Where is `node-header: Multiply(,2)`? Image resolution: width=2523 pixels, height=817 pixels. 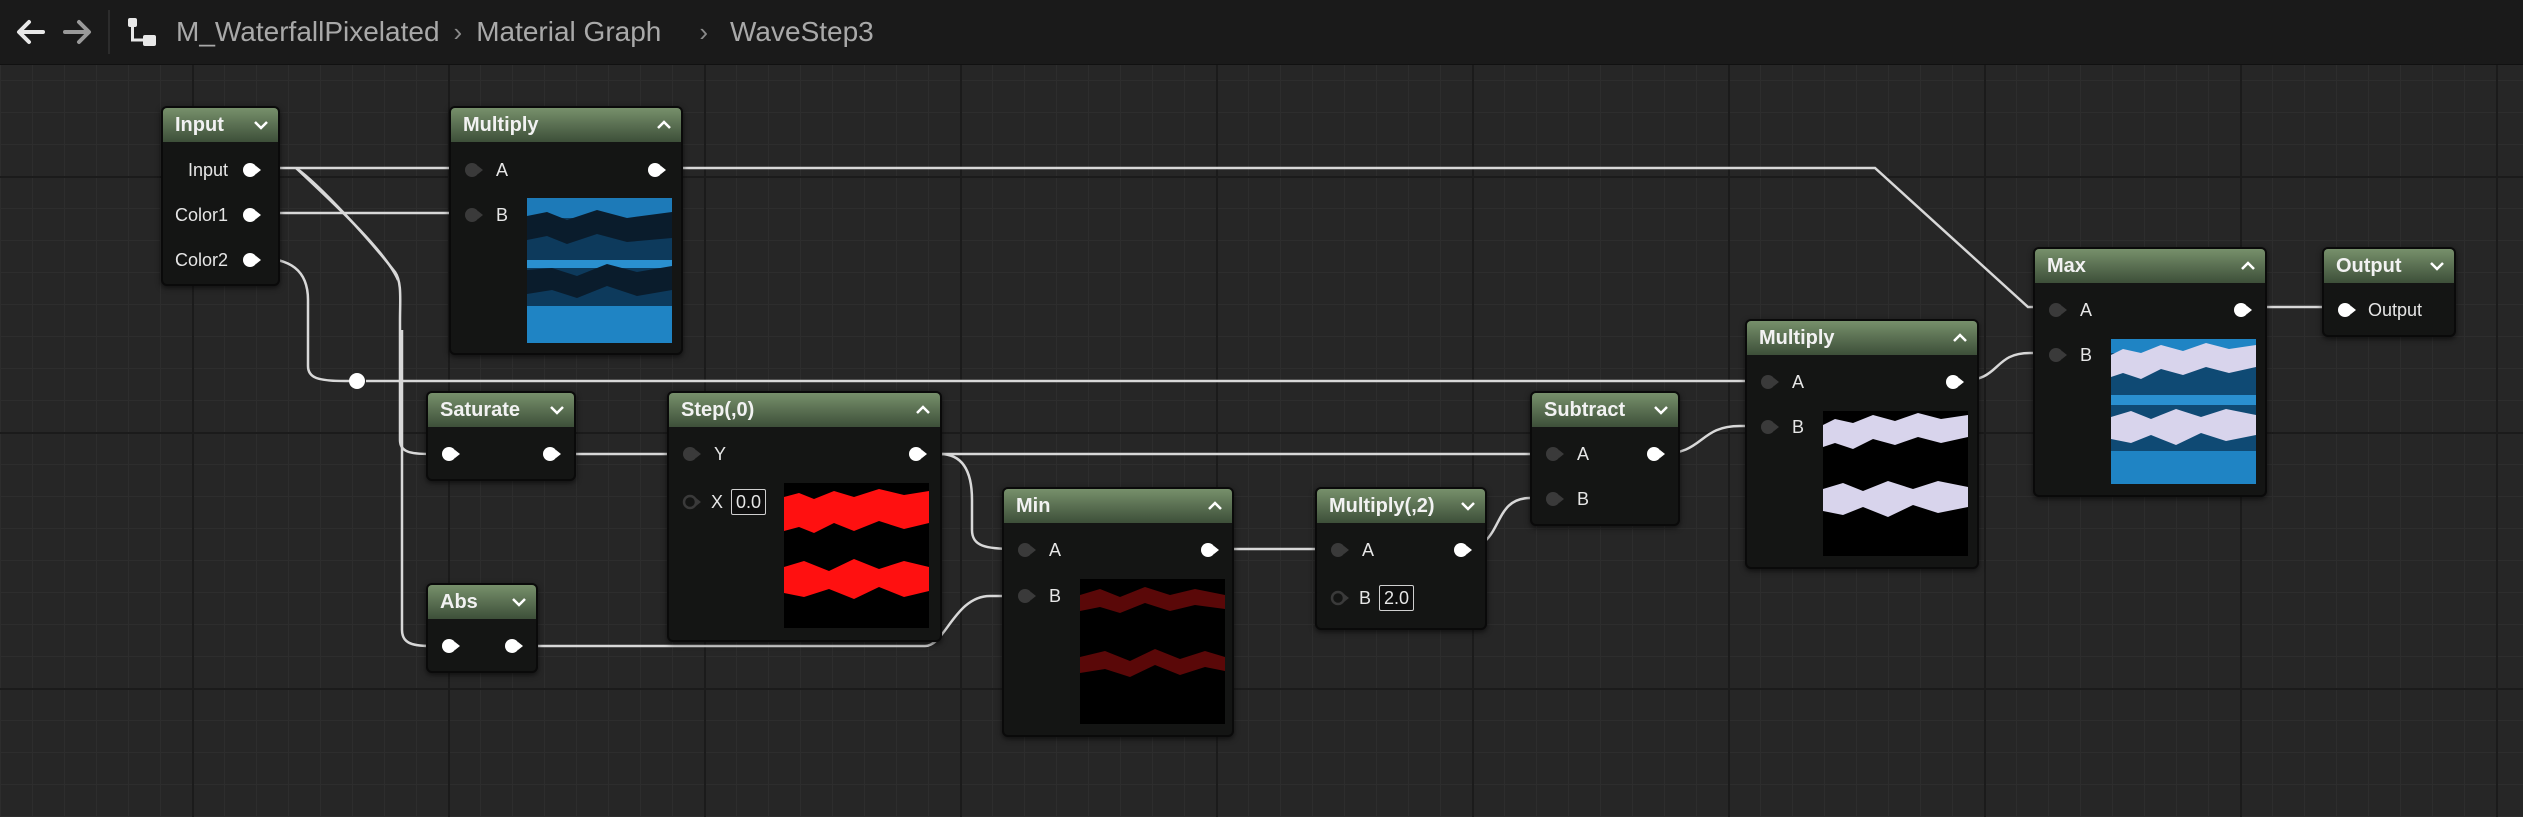
node-header: Multiply(,2) is located at coordinates (1401, 506).